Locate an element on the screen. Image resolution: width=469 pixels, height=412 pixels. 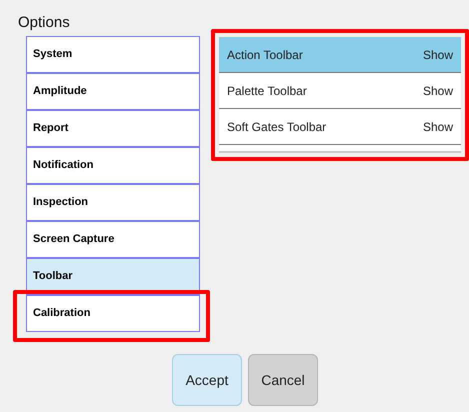
category-item: Report is located at coordinates (113, 128).